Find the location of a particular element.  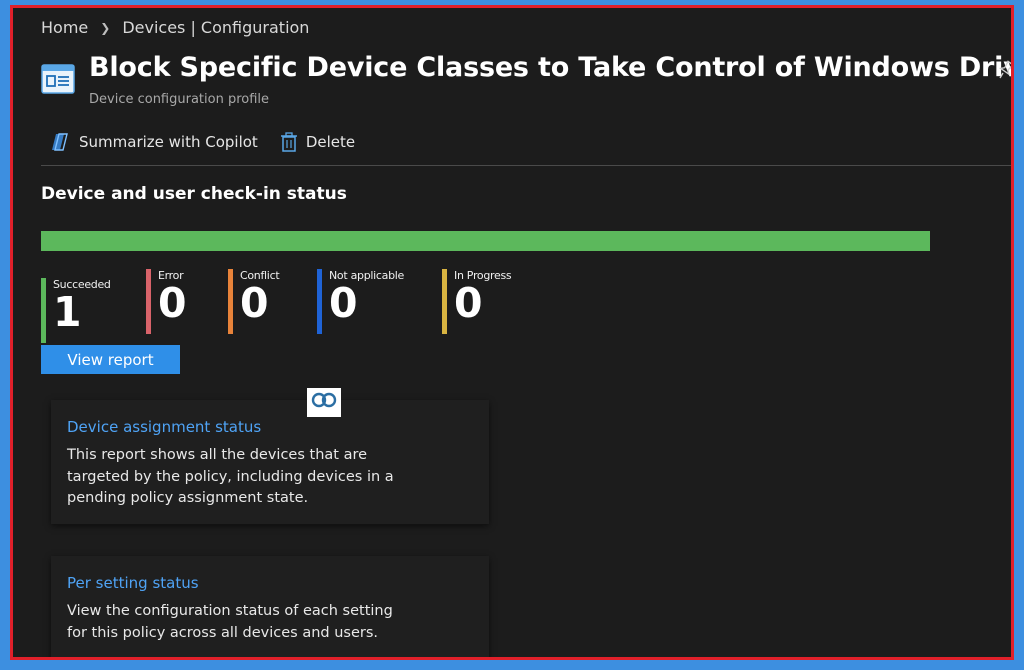

pin-icon is located at coordinates (1006, 70).